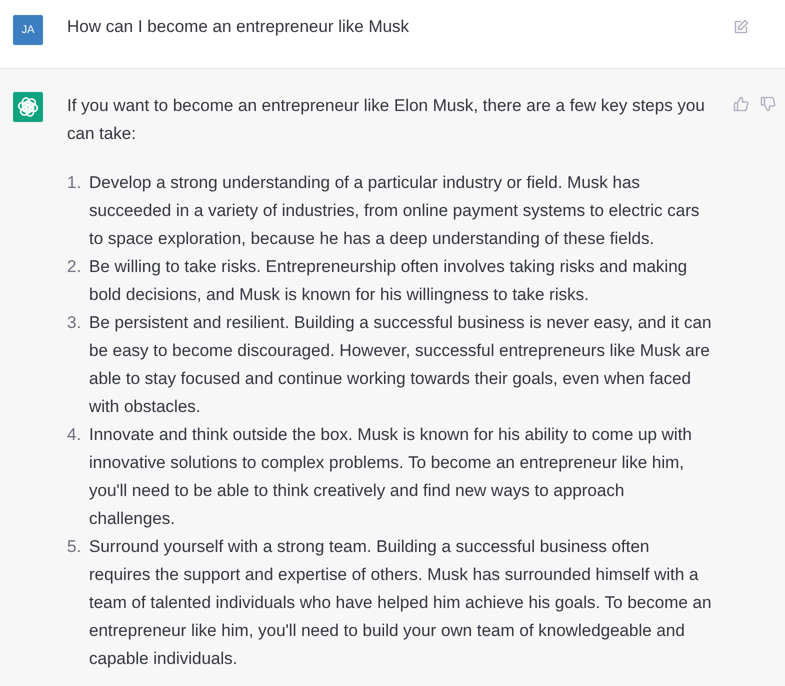  Describe the element at coordinates (28, 30) in the screenshot. I see `user-avatar: JA` at that location.